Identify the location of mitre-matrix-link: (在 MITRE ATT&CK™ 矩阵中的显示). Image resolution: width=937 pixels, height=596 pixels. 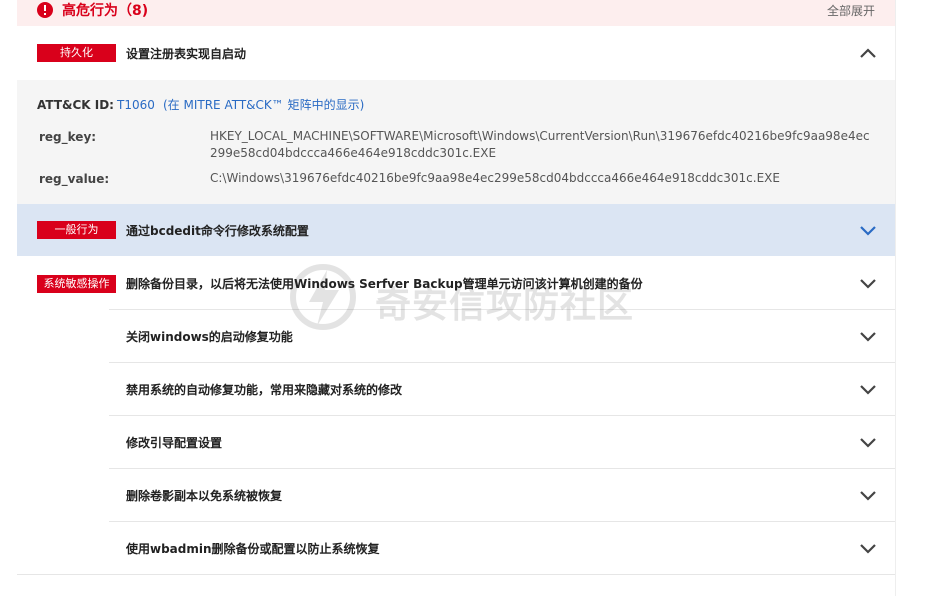
(263, 105).